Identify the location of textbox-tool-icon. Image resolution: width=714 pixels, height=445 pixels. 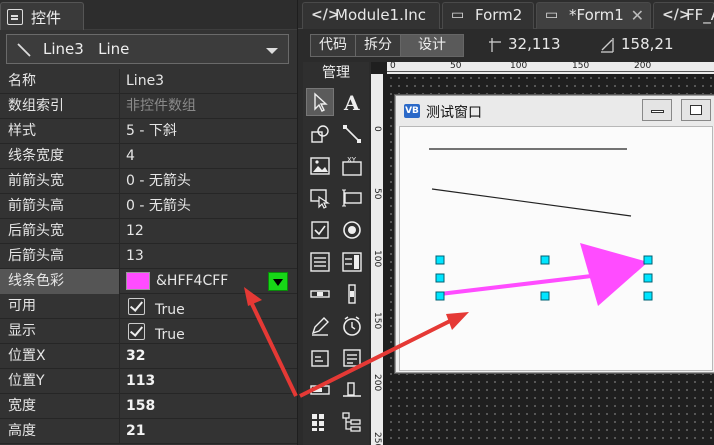
(352, 198).